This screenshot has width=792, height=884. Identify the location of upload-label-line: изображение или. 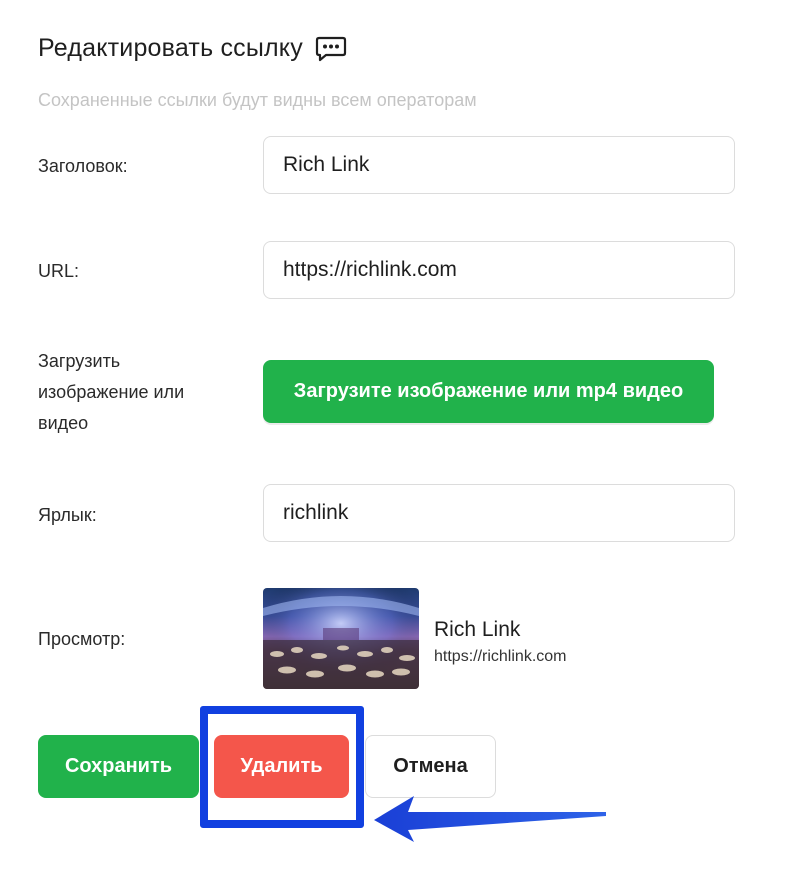
(111, 392).